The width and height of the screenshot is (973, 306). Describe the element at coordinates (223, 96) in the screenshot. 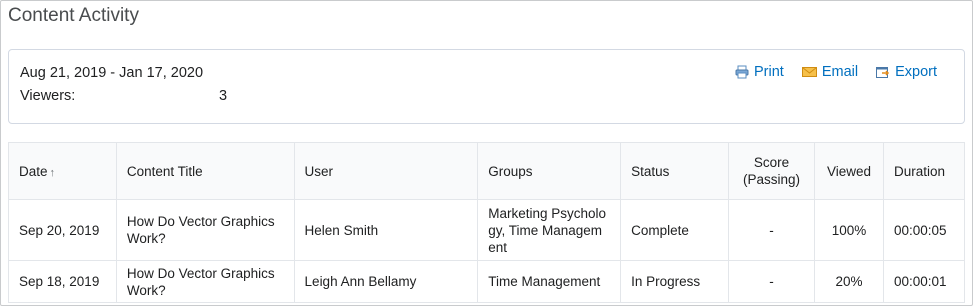

I see `viewers-count: 3` at that location.